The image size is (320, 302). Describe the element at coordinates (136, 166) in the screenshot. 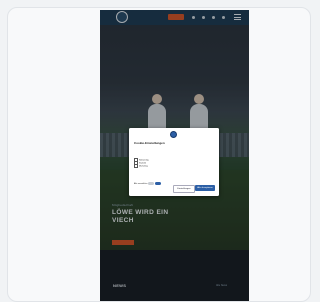

I see `checkbox-icon` at that location.